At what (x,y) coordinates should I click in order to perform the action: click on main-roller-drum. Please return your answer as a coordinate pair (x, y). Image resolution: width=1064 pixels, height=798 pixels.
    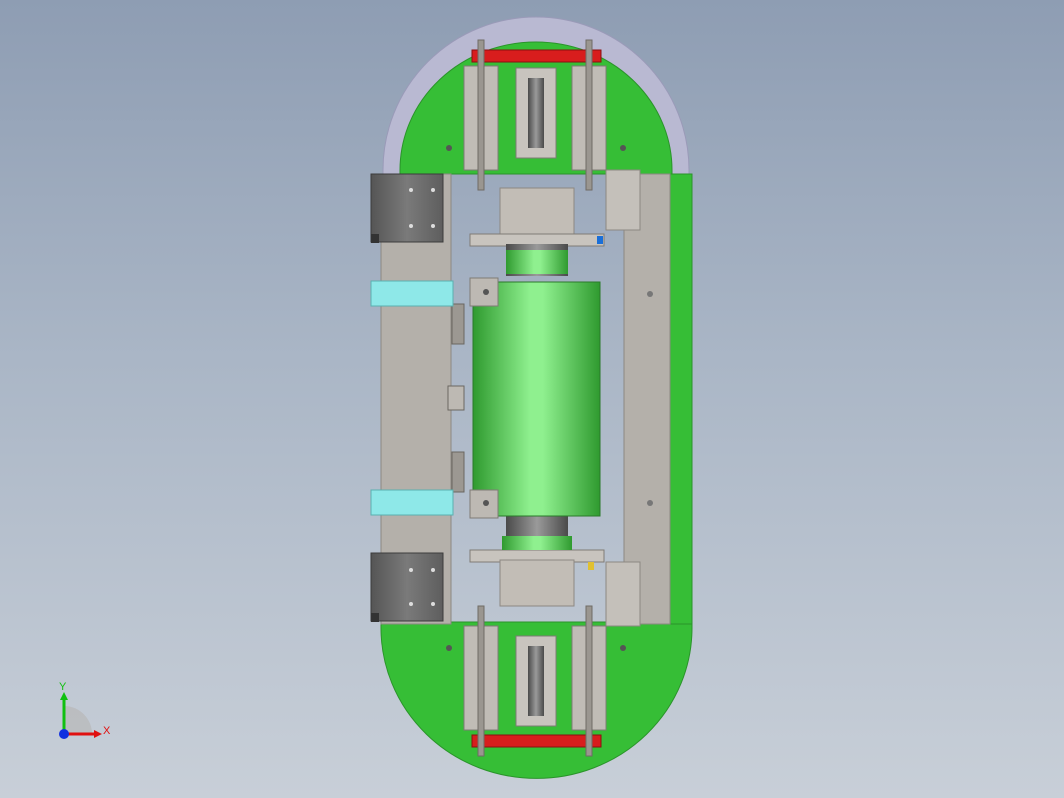
    Looking at the image, I should click on (536, 399).